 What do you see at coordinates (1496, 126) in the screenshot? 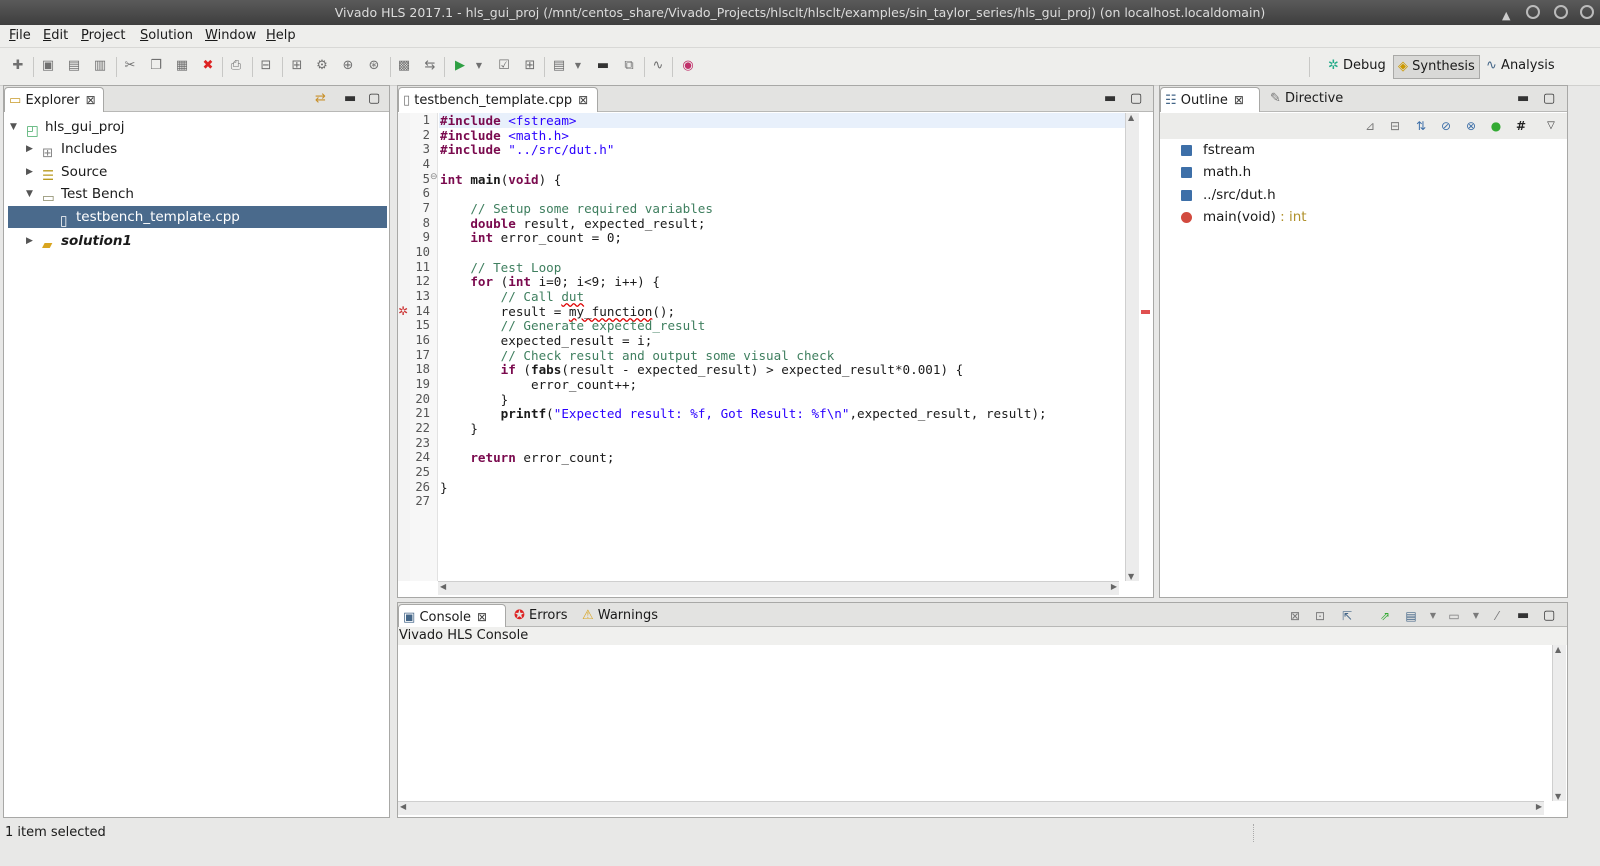
I see `hide-nonpublic-icon: ●` at bounding box center [1496, 126].